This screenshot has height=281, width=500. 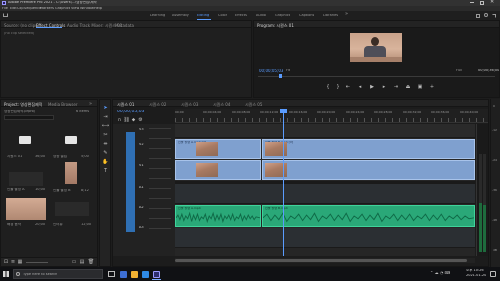 I want to click on track-lock-icons, so click(x=160, y=183).